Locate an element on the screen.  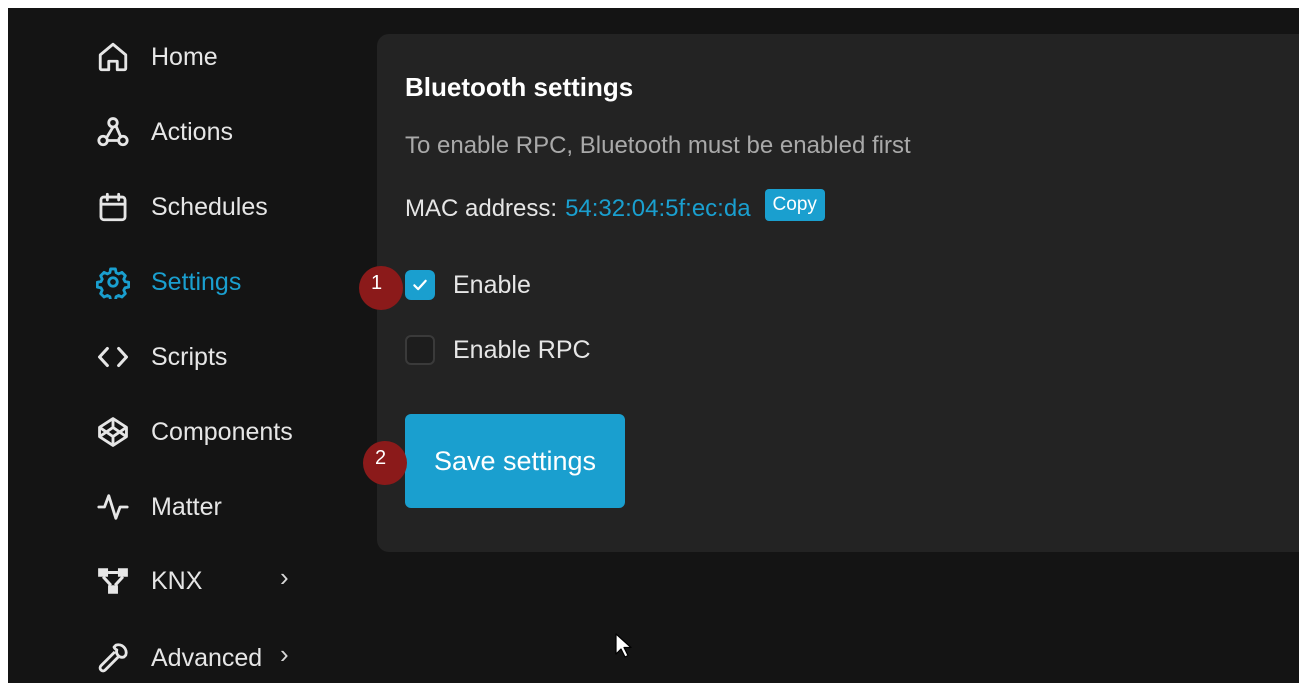
step-badge-1: 1 is located at coordinates (381, 288).